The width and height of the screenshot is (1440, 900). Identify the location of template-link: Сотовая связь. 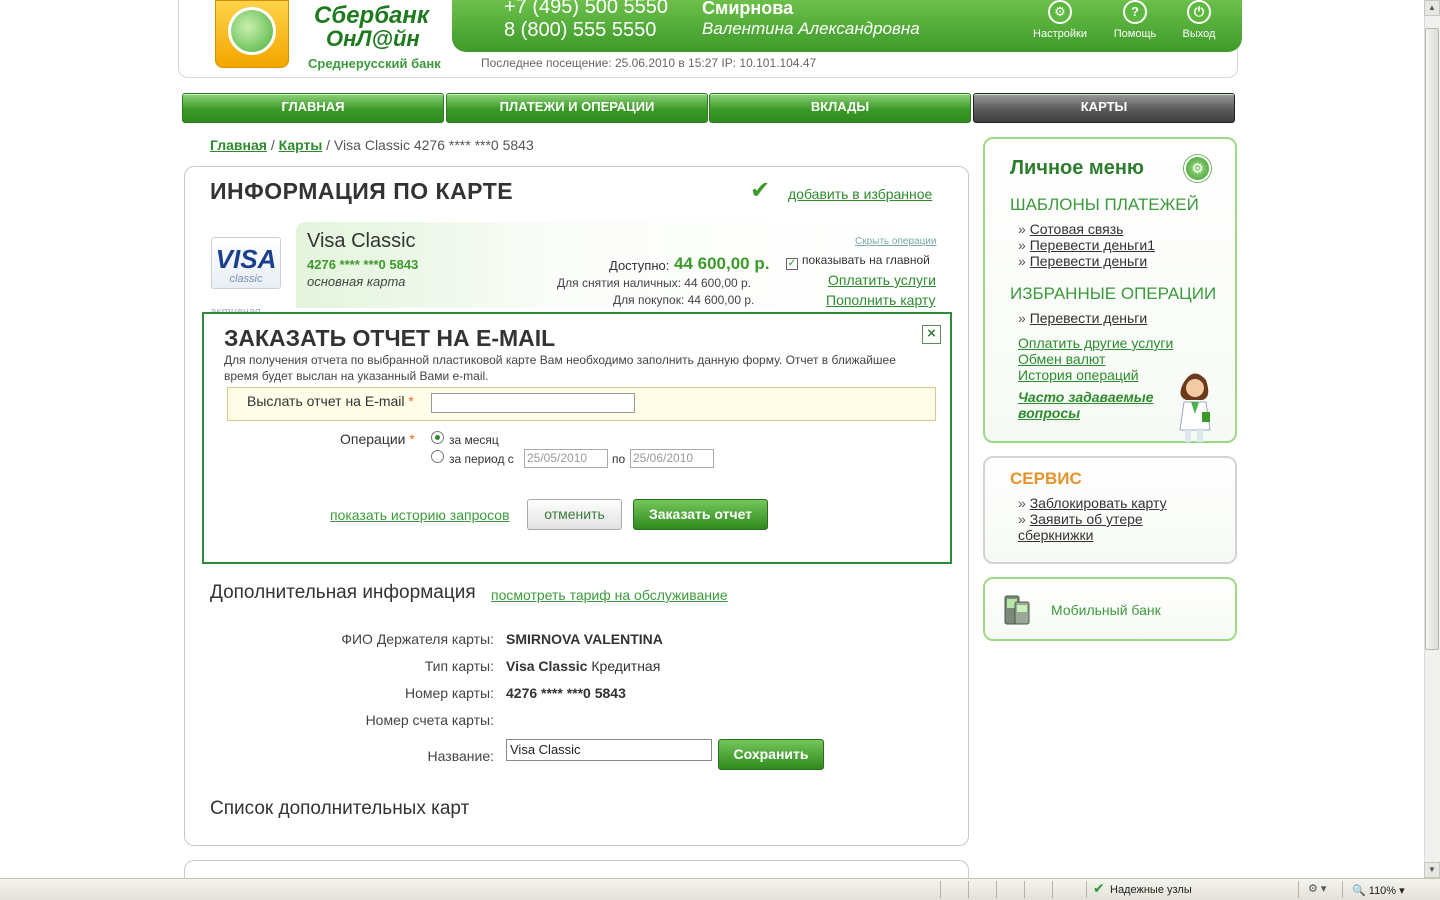
(1077, 229).